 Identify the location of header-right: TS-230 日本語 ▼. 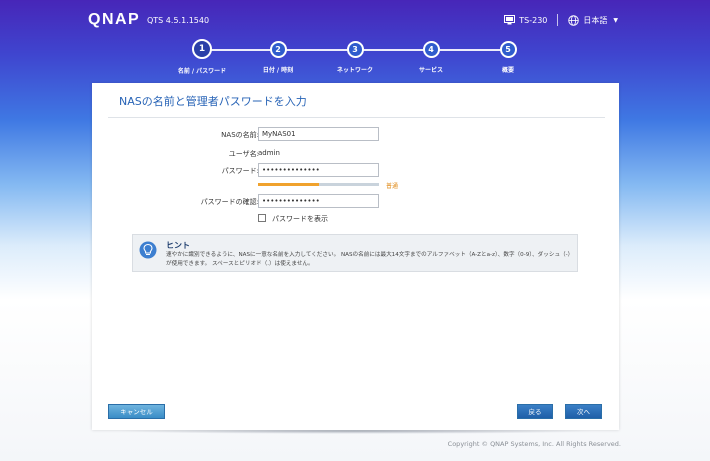
(561, 20).